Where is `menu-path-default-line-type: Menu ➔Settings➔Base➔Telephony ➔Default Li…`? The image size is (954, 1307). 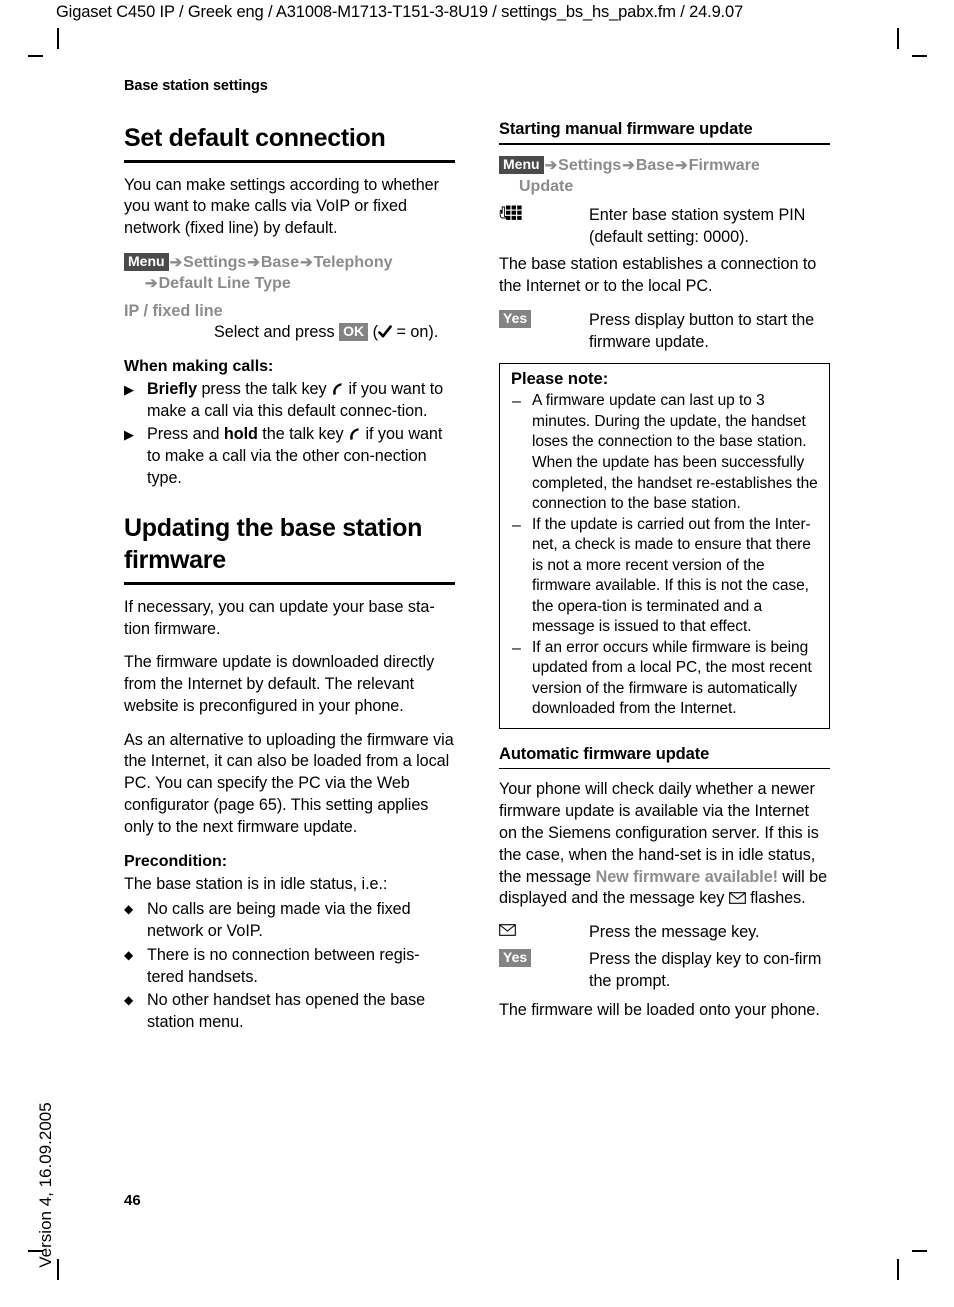 menu-path-default-line-type: Menu ➔Settings➔Base➔Telephony ➔Default Li… is located at coordinates (289, 273).